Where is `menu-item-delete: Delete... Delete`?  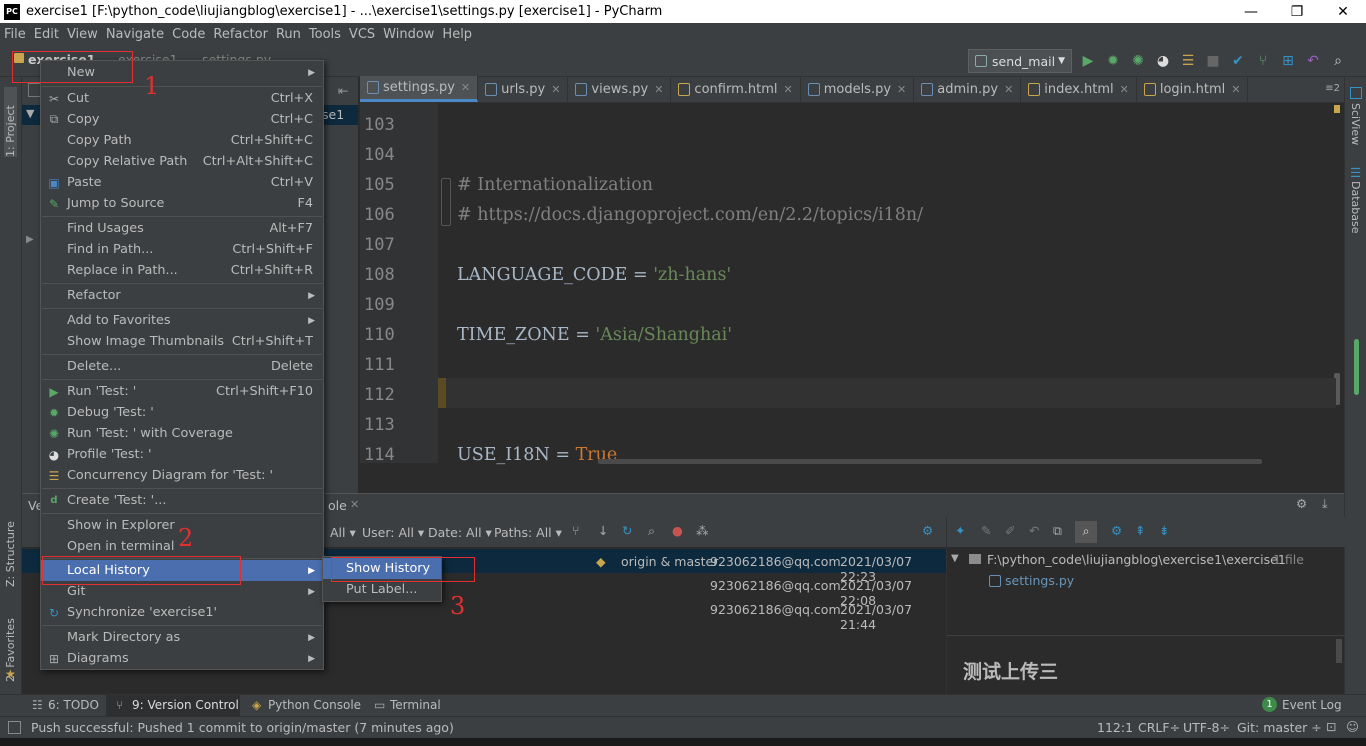 menu-item-delete: Delete... Delete is located at coordinates (182, 366).